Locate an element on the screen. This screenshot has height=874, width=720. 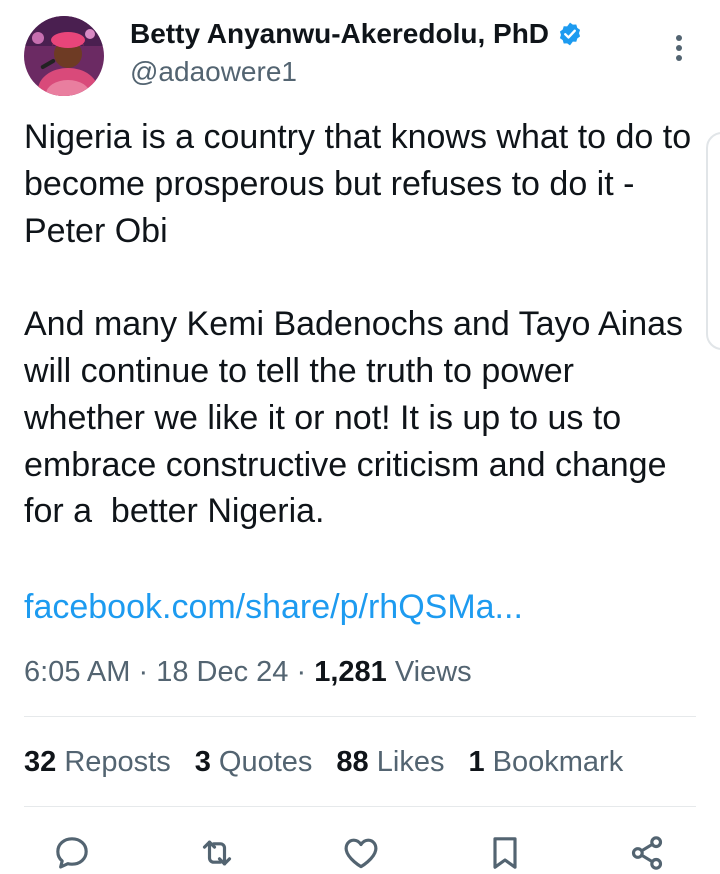
bookmarks-count: 1 is located at coordinates (476, 762).